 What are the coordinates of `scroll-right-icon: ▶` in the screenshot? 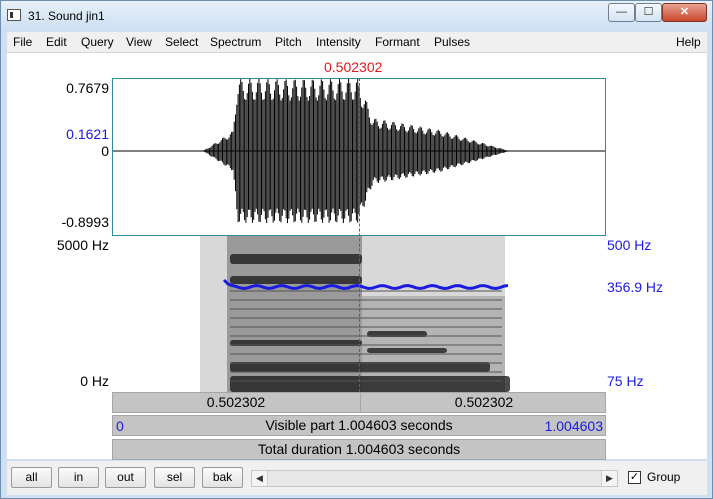 It's located at (609, 478).